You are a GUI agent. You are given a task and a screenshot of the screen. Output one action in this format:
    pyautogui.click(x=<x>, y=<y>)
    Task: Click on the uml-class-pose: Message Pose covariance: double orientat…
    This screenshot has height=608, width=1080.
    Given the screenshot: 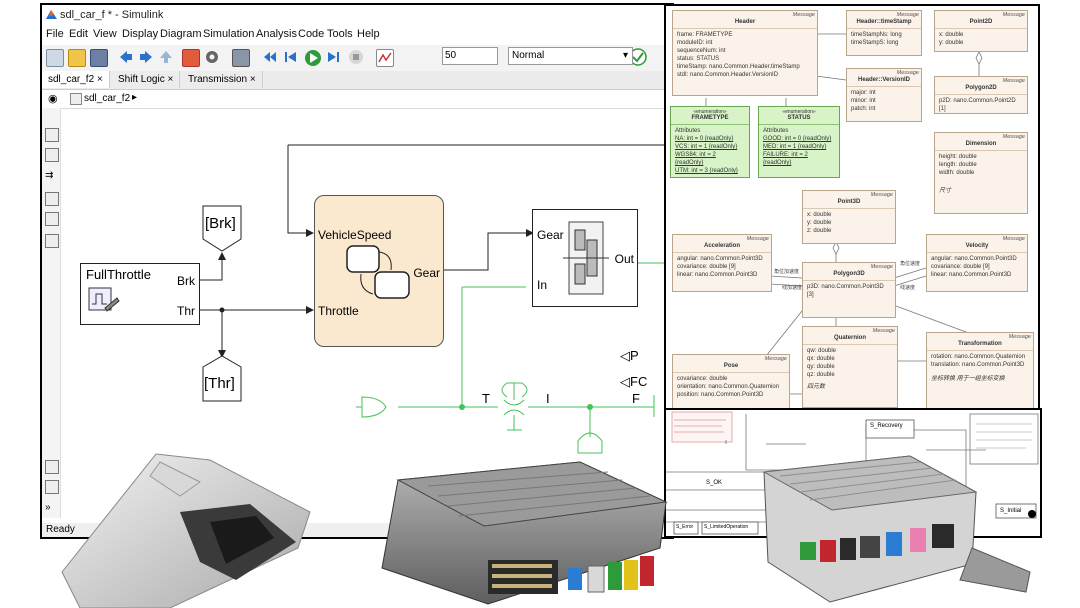 What is the action you would take?
    pyautogui.click(x=731, y=382)
    